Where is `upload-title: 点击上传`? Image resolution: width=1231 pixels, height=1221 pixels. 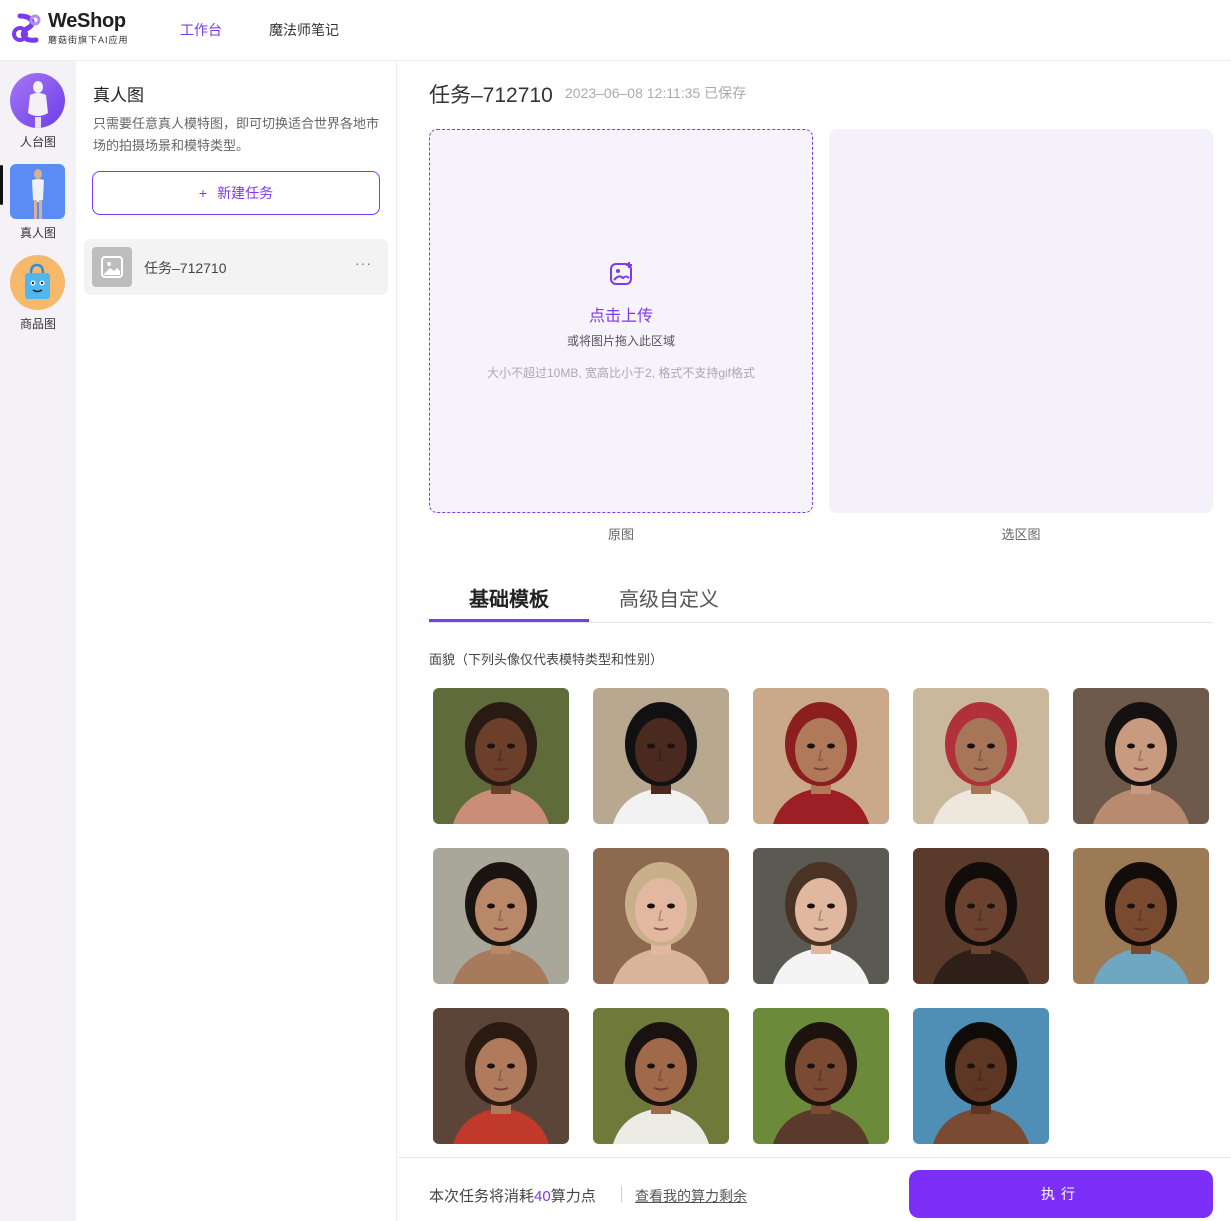 upload-title: 点击上传 is located at coordinates (620, 316).